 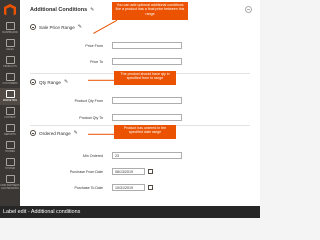 I want to click on price-to-label: Price To, so click(x=96, y=62).